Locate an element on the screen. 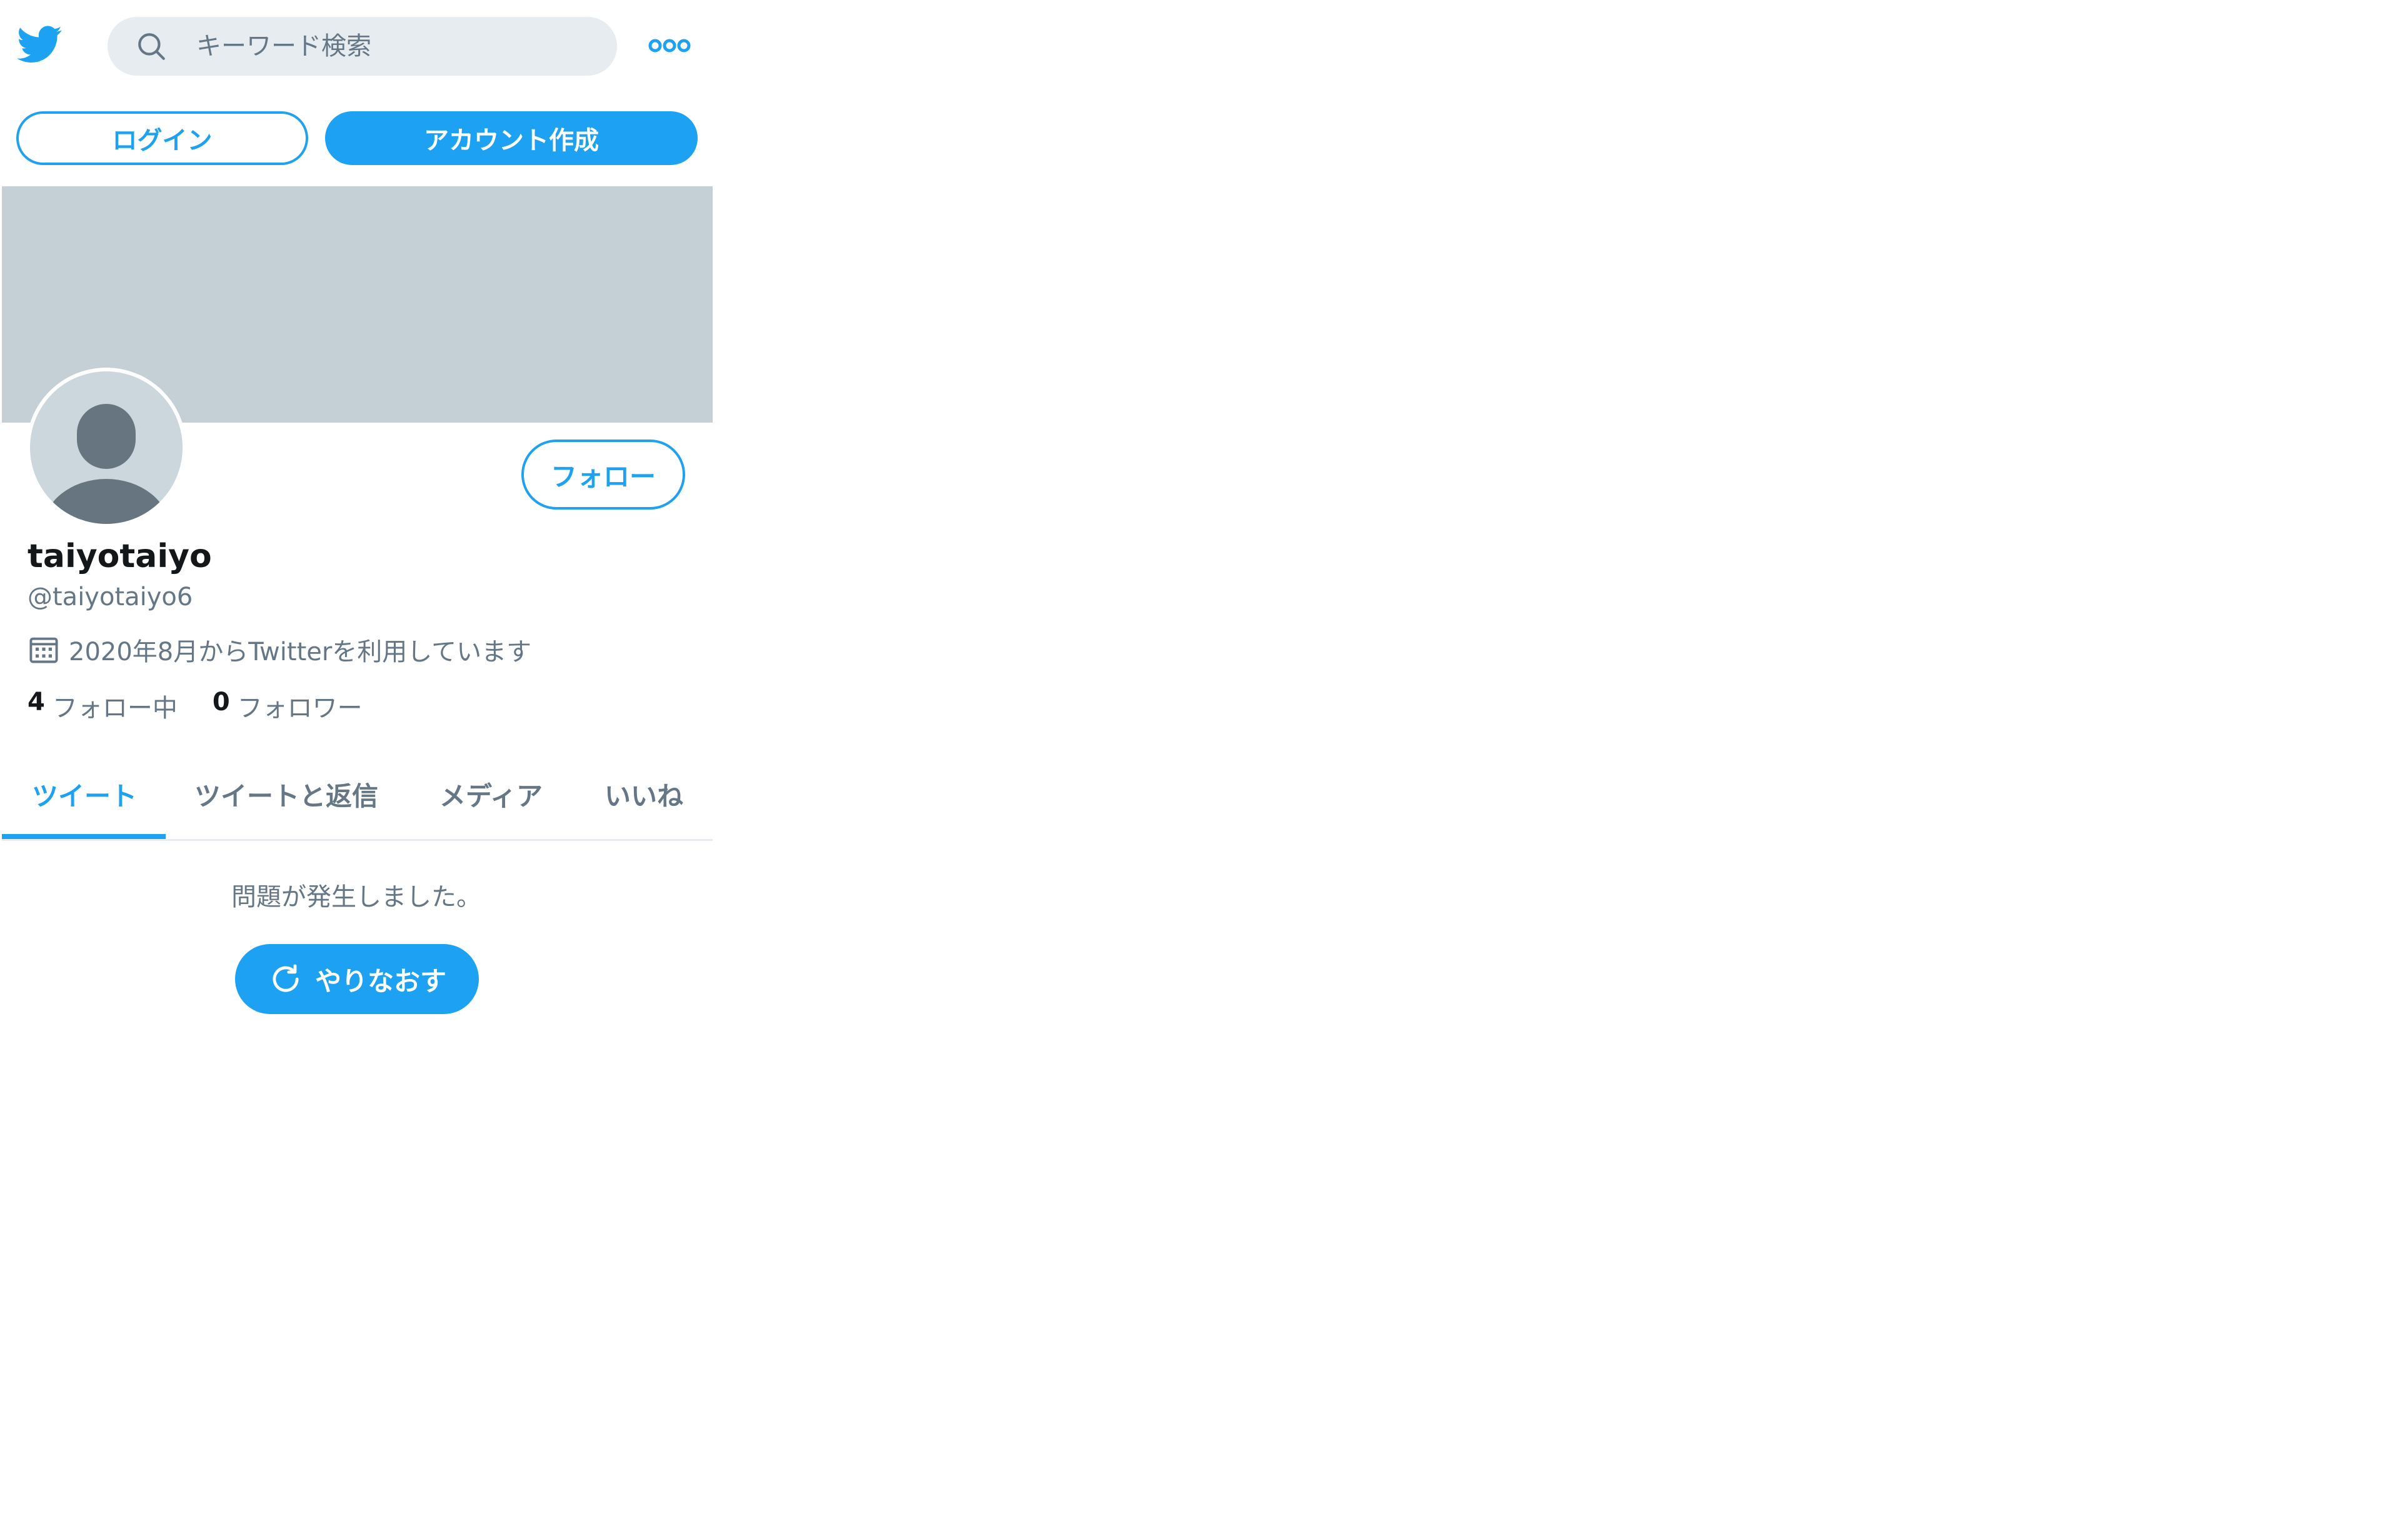 The width and height of the screenshot is (2408, 1523). tab-likes: いいね is located at coordinates (644, 794).